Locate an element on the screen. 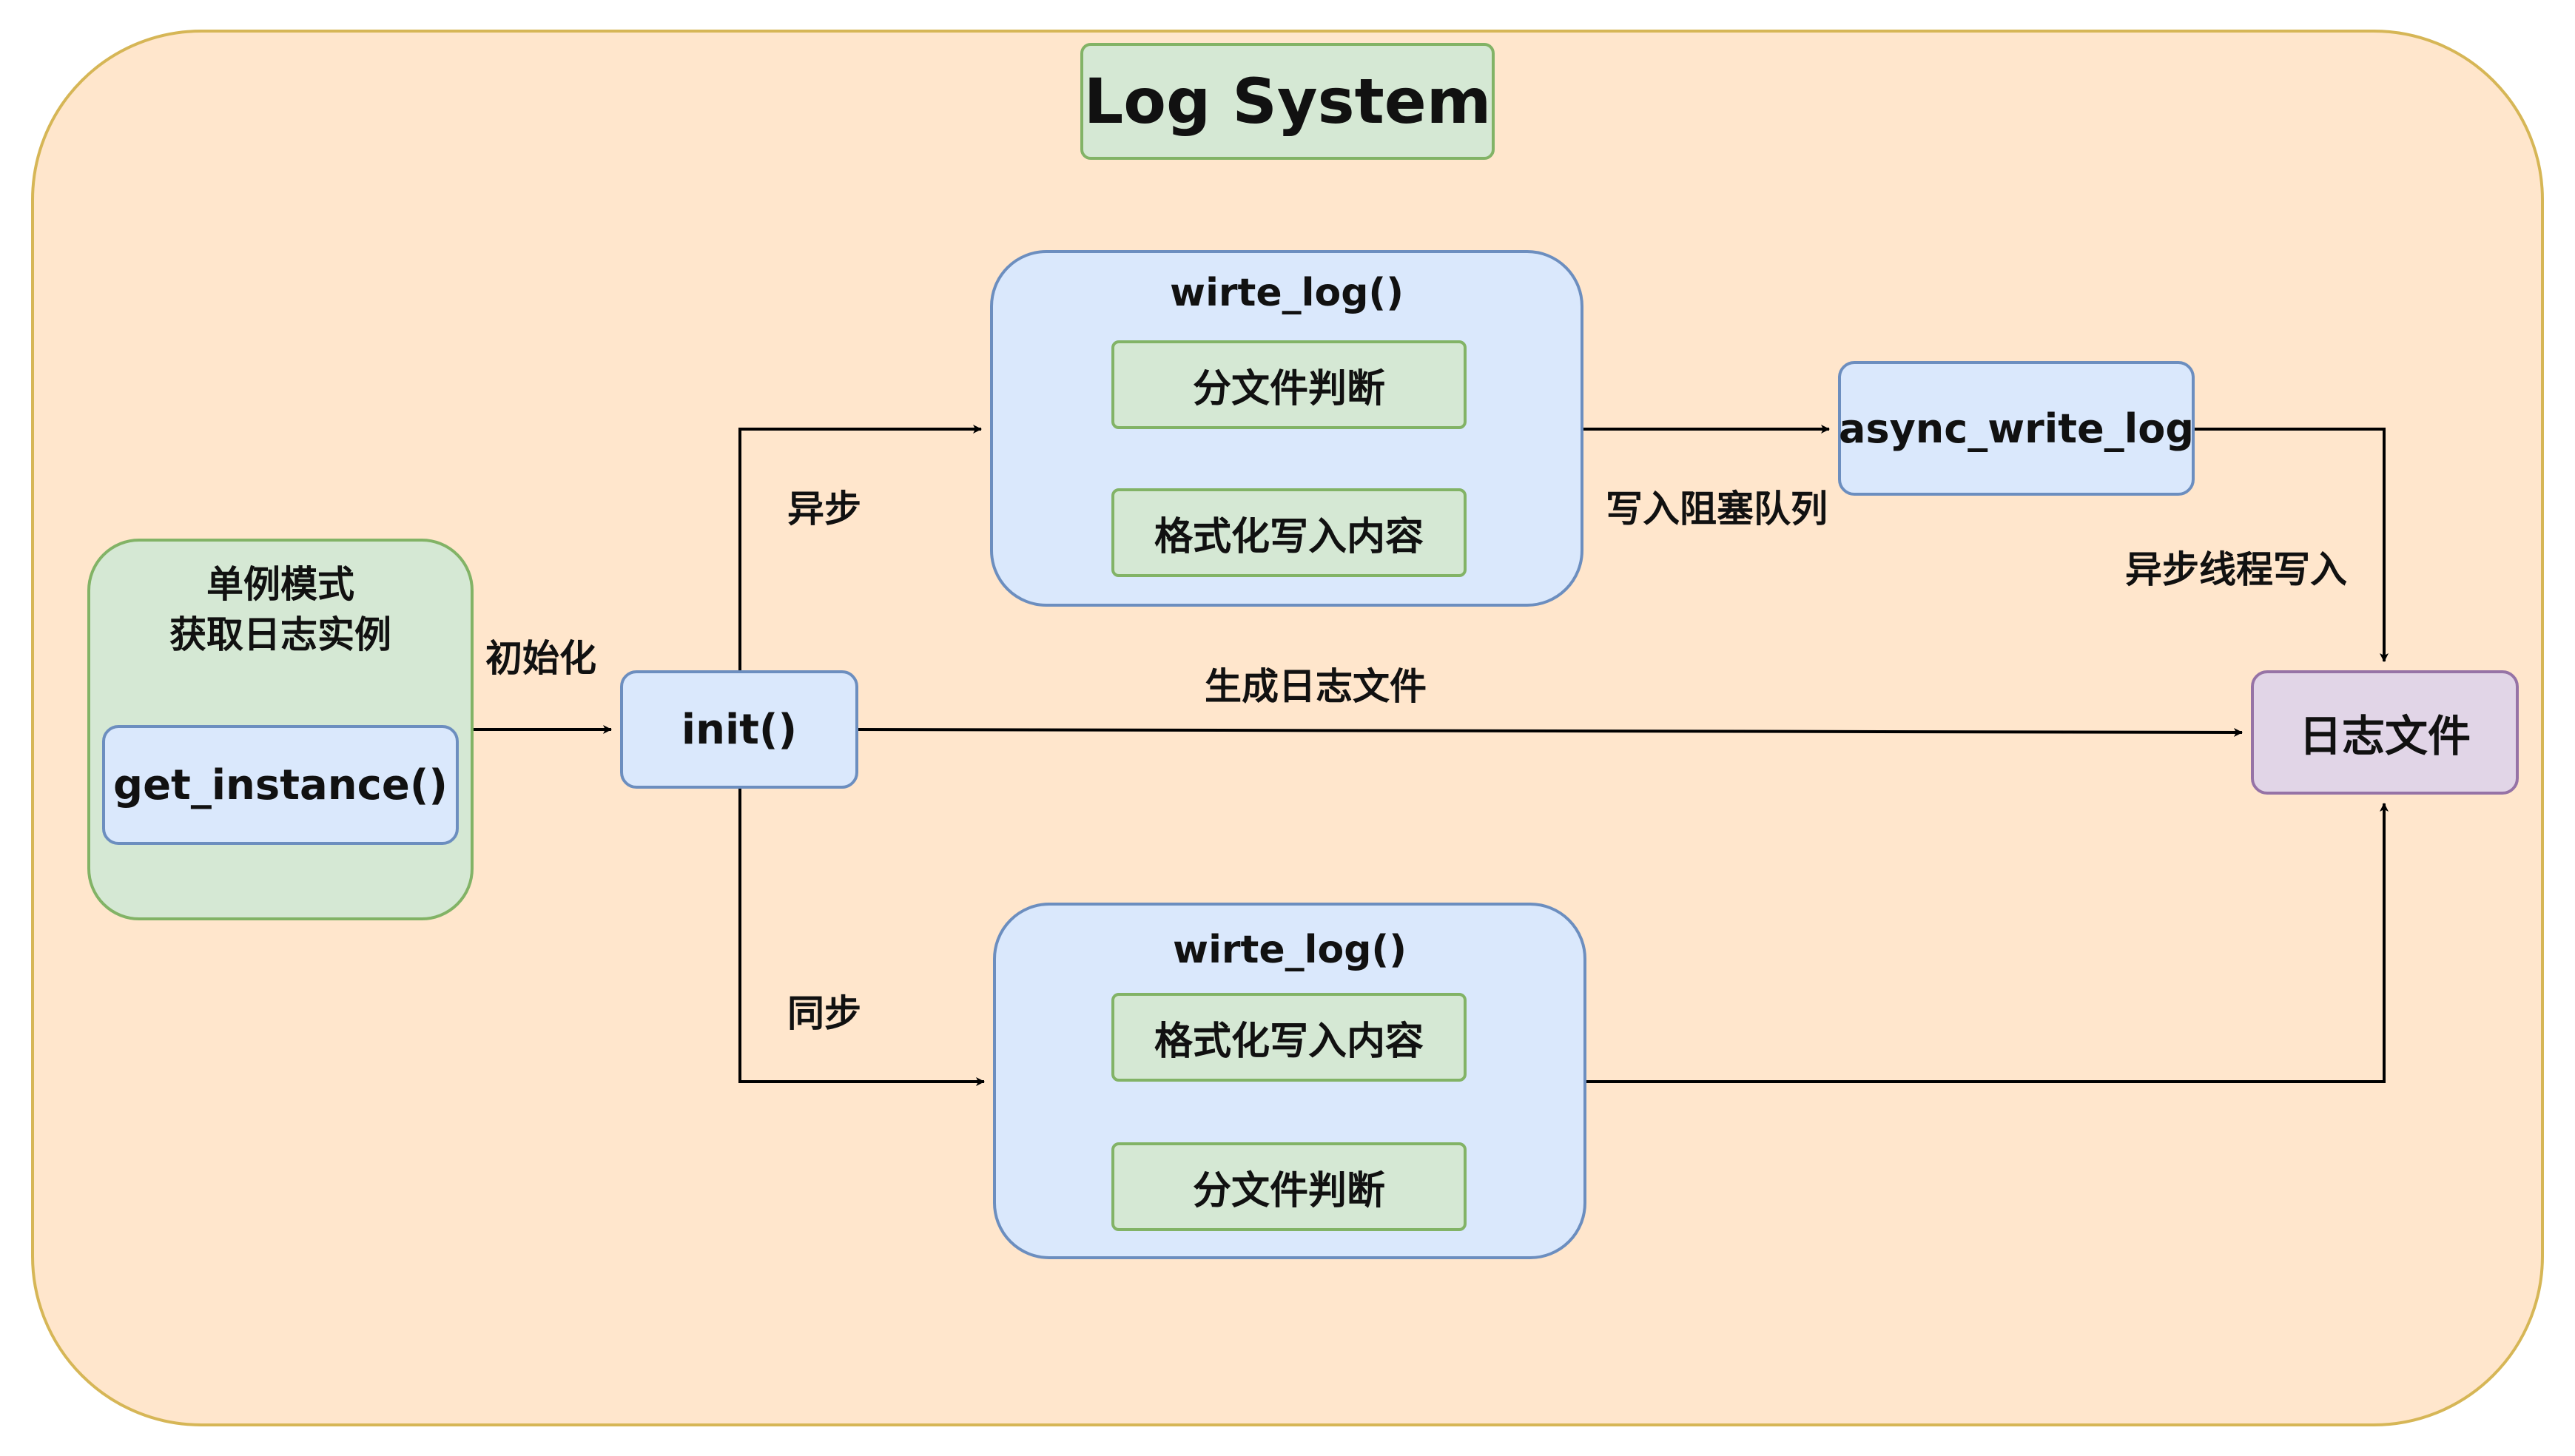 The width and height of the screenshot is (2575, 1456). get-instance-label: get_instance() is located at coordinates (280, 785).